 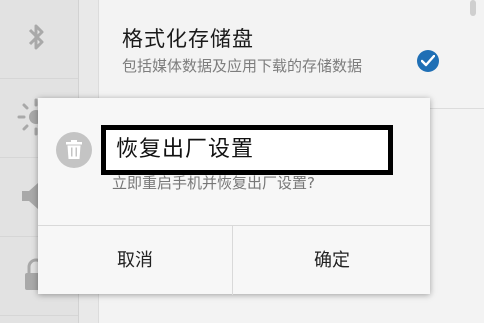 I want to click on scrollbar, so click(x=473, y=8).